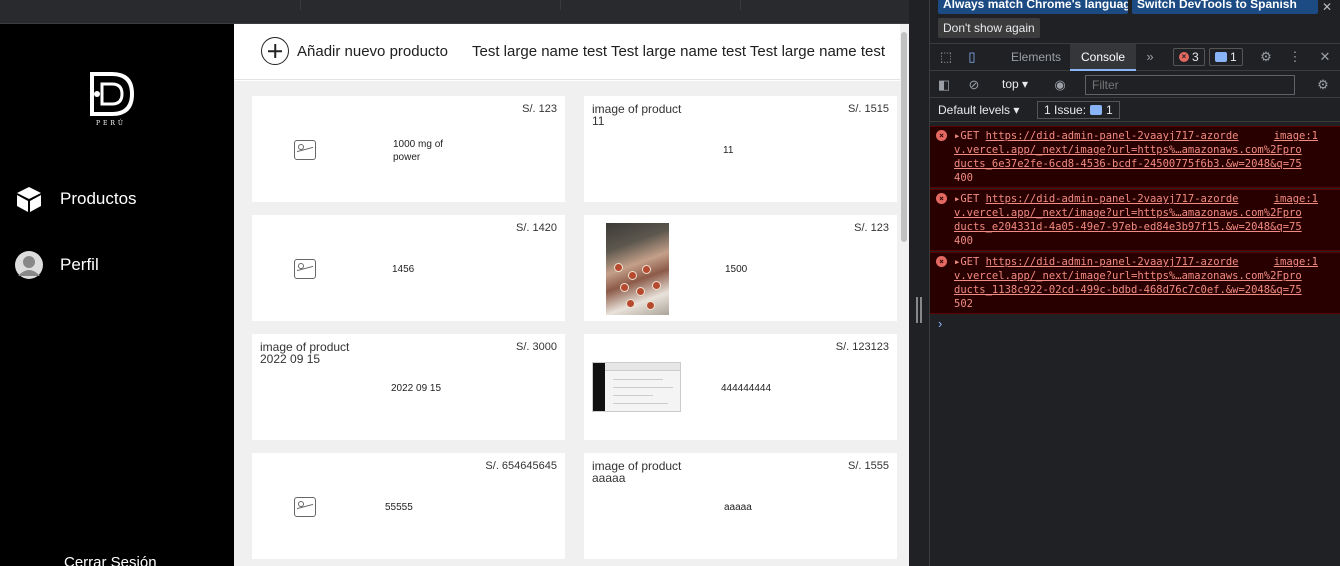 The height and width of the screenshot is (566, 1340). I want to click on product-price: S/. 654645645, so click(521, 466).